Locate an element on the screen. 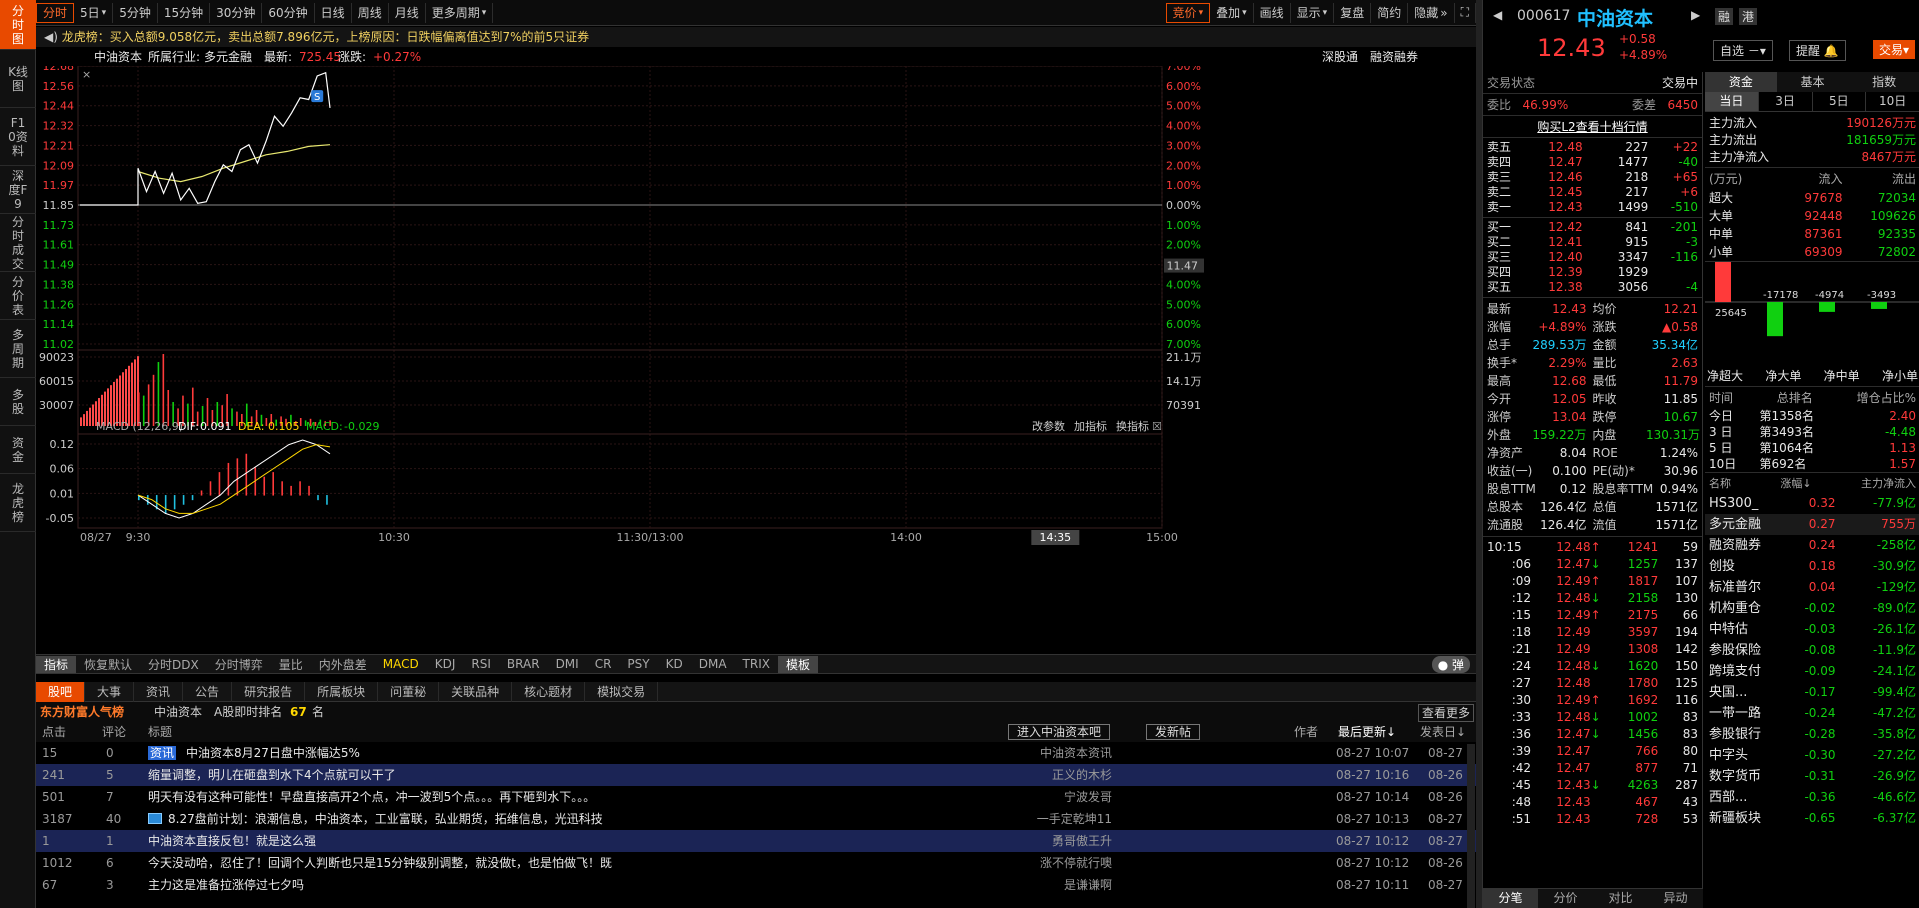 The width and height of the screenshot is (1919, 908). left-tab-0: 分时图 is located at coordinates (18, 25).